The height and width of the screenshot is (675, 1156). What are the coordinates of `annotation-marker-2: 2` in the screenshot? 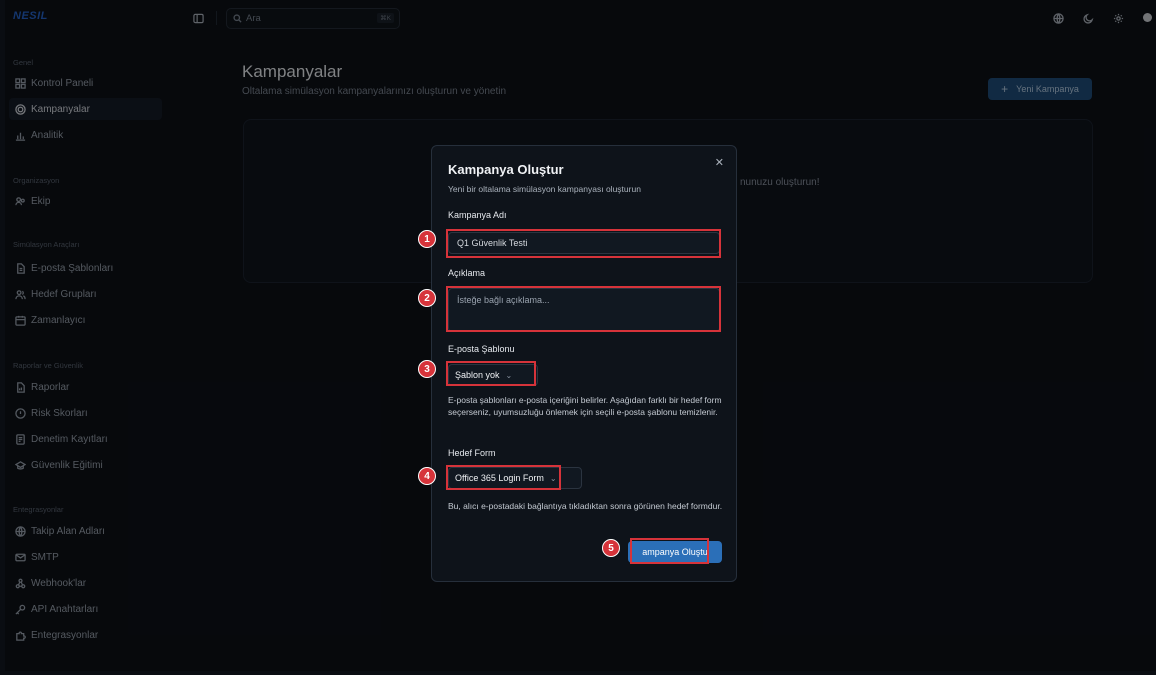 It's located at (427, 298).